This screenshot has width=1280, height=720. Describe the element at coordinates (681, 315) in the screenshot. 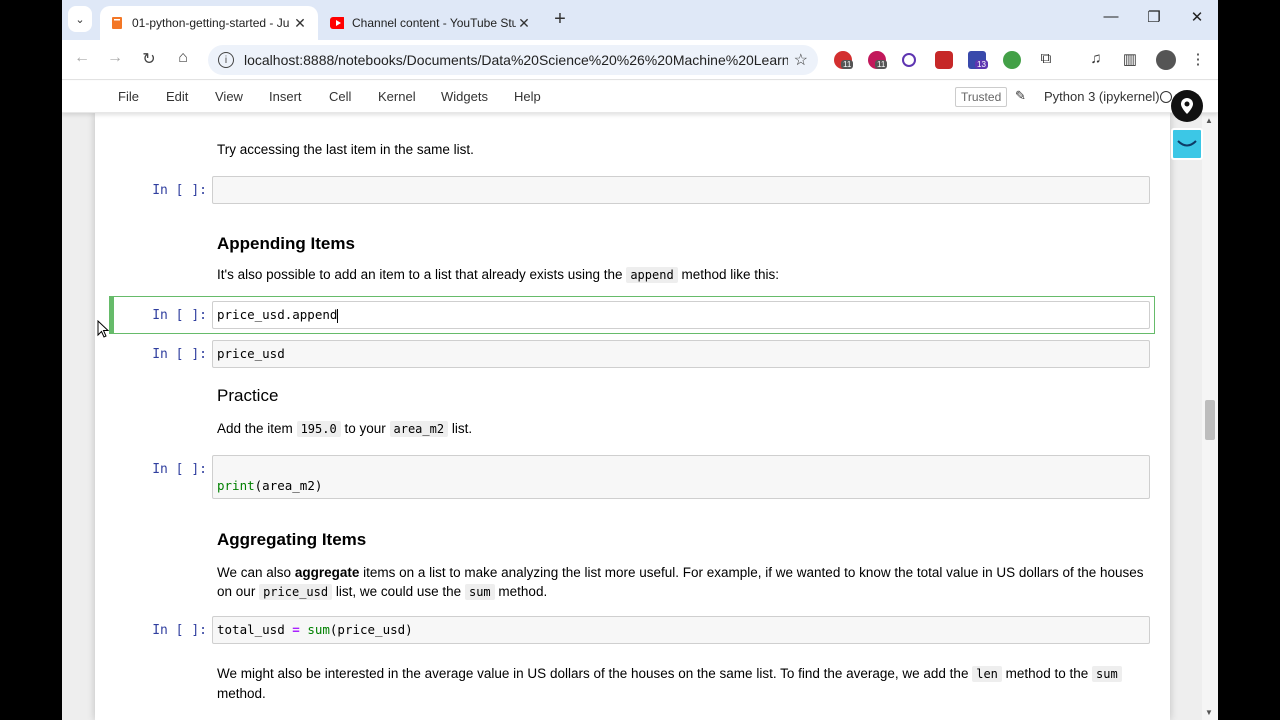

I see `code-cell-append: price_usd.append` at that location.